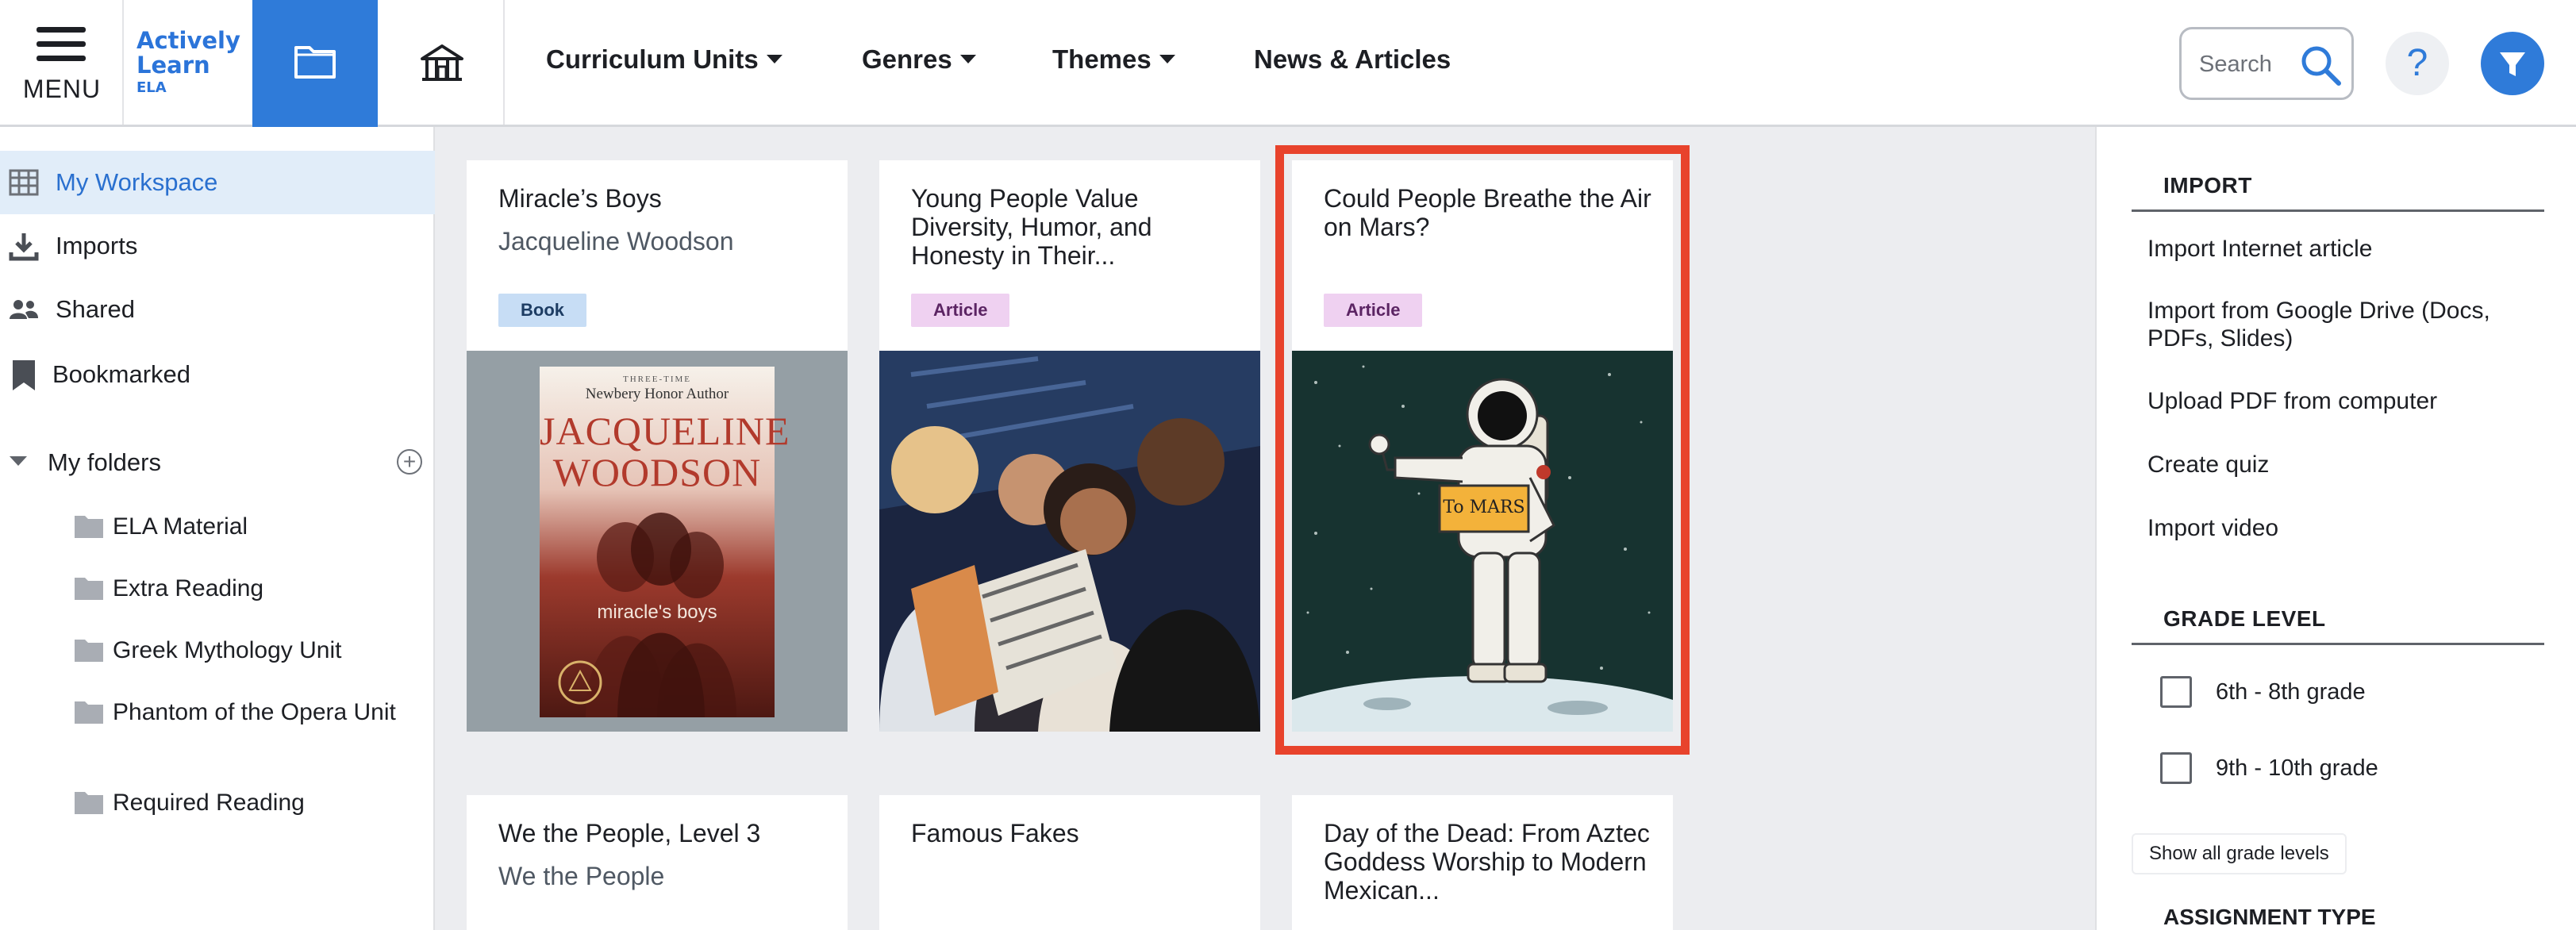  Describe the element at coordinates (1069, 863) in the screenshot. I see `content-card: Famous Fakes` at that location.